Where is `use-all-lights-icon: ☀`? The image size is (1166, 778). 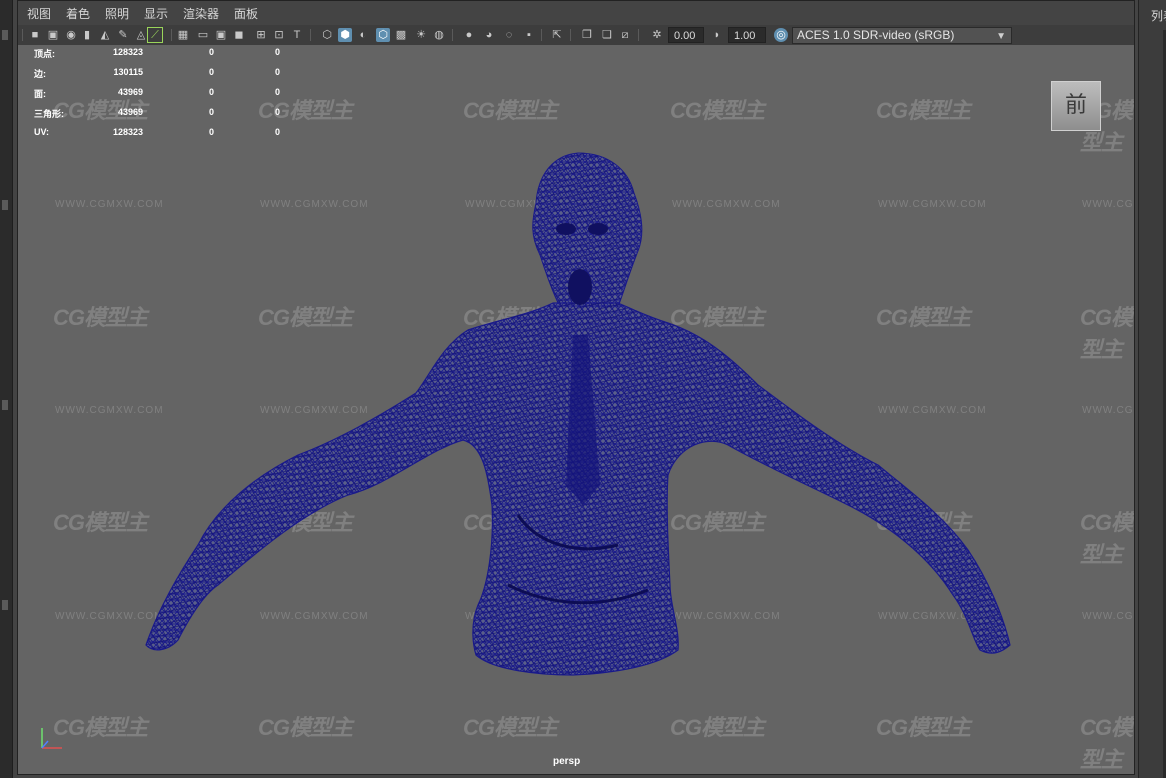
use-all-lights-icon: ☀ is located at coordinates (421, 35).